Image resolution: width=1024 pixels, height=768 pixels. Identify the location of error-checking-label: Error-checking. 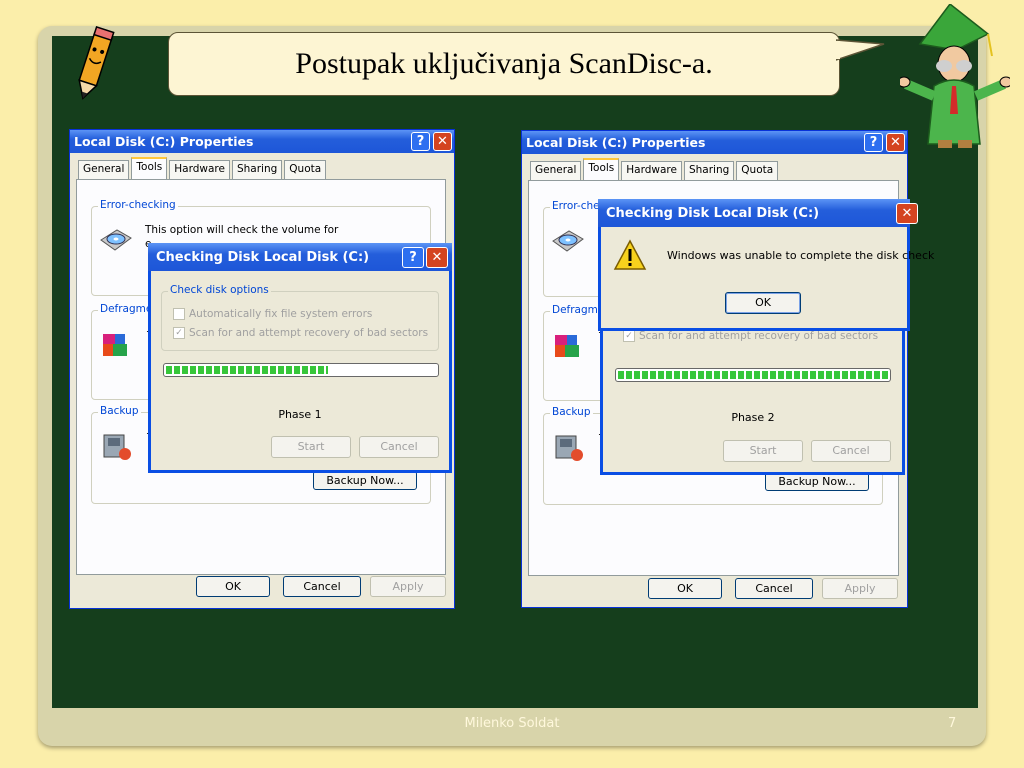
(138, 205).